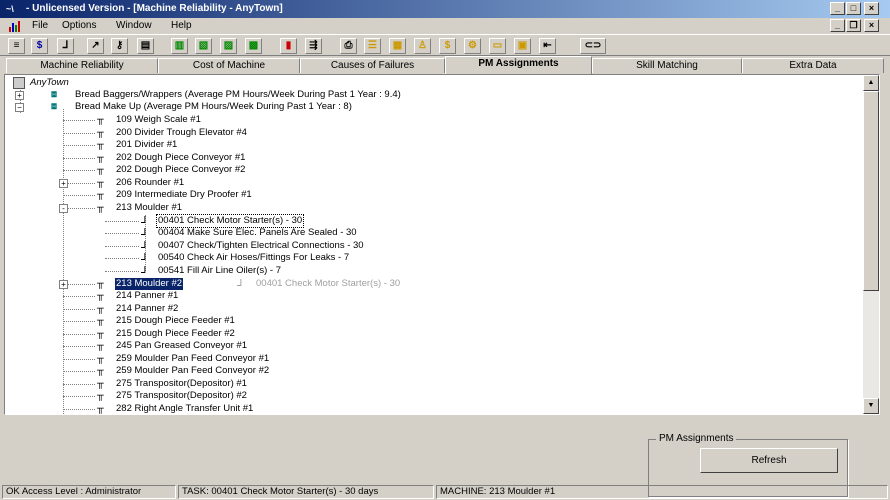 The height and width of the screenshot is (500, 890). Describe the element at coordinates (40, 26) in the screenshot. I see `menu-file: File` at that location.